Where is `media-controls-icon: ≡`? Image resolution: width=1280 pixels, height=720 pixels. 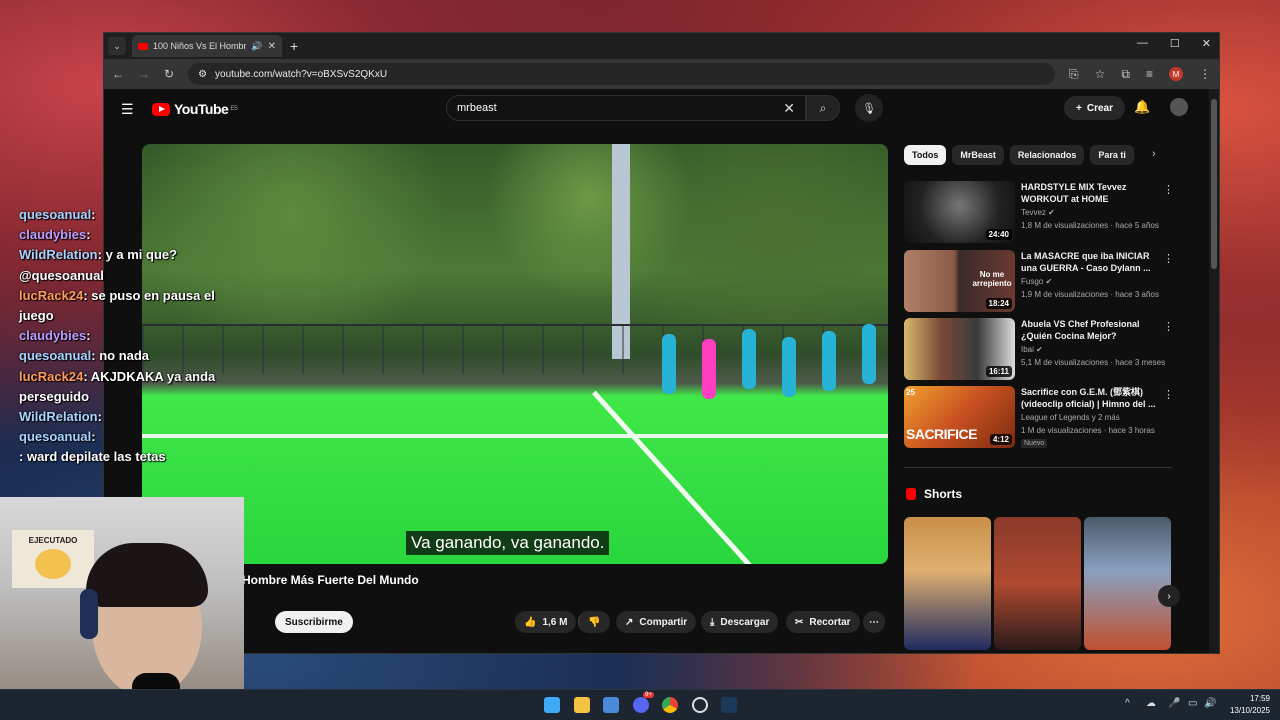 media-controls-icon: ≡ is located at coordinates (1149, 74).